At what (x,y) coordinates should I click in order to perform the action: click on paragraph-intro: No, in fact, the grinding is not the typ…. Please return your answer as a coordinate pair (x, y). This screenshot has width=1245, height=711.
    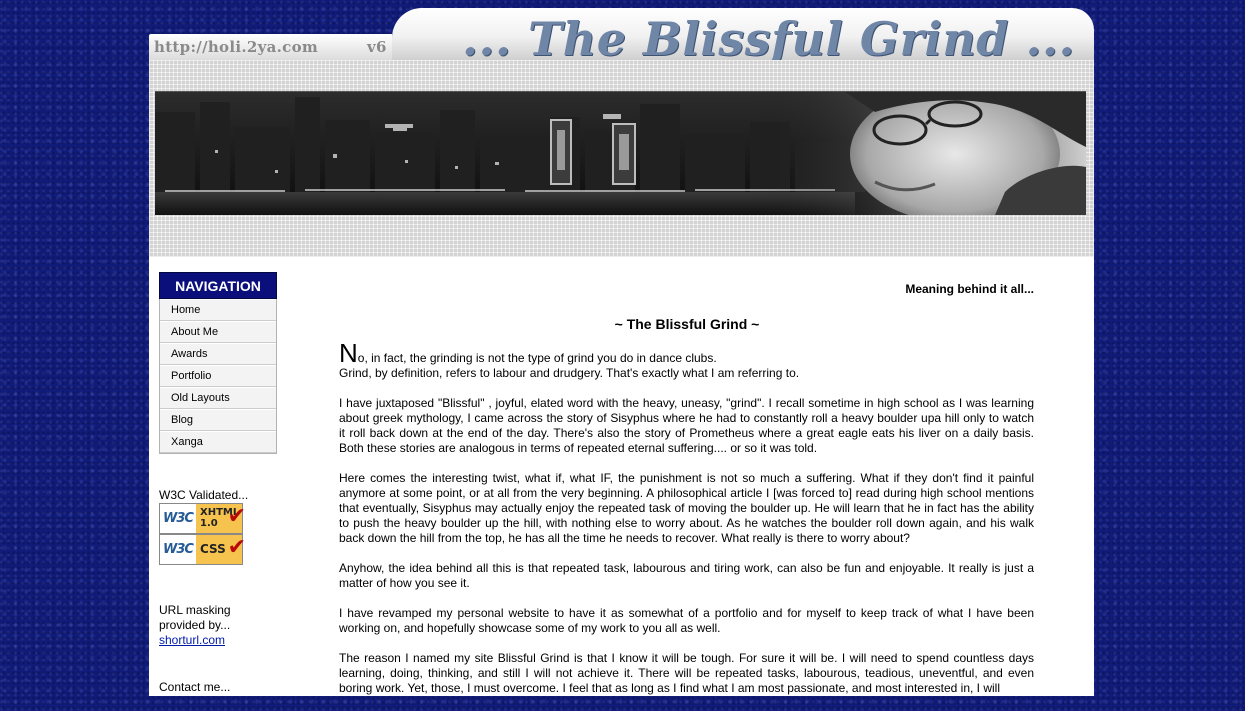
    Looking at the image, I should click on (686, 360).